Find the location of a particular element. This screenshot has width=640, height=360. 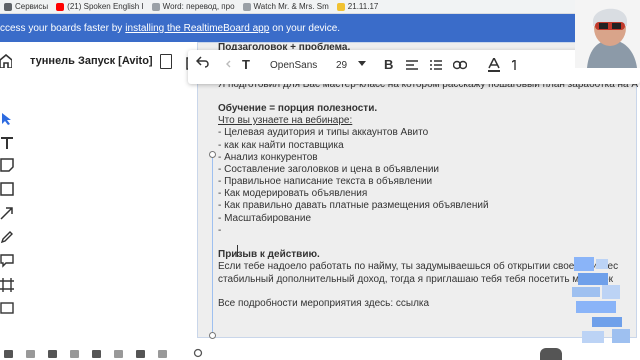

bookmark-label: (21) Spoken English I is located at coordinates (105, 6).